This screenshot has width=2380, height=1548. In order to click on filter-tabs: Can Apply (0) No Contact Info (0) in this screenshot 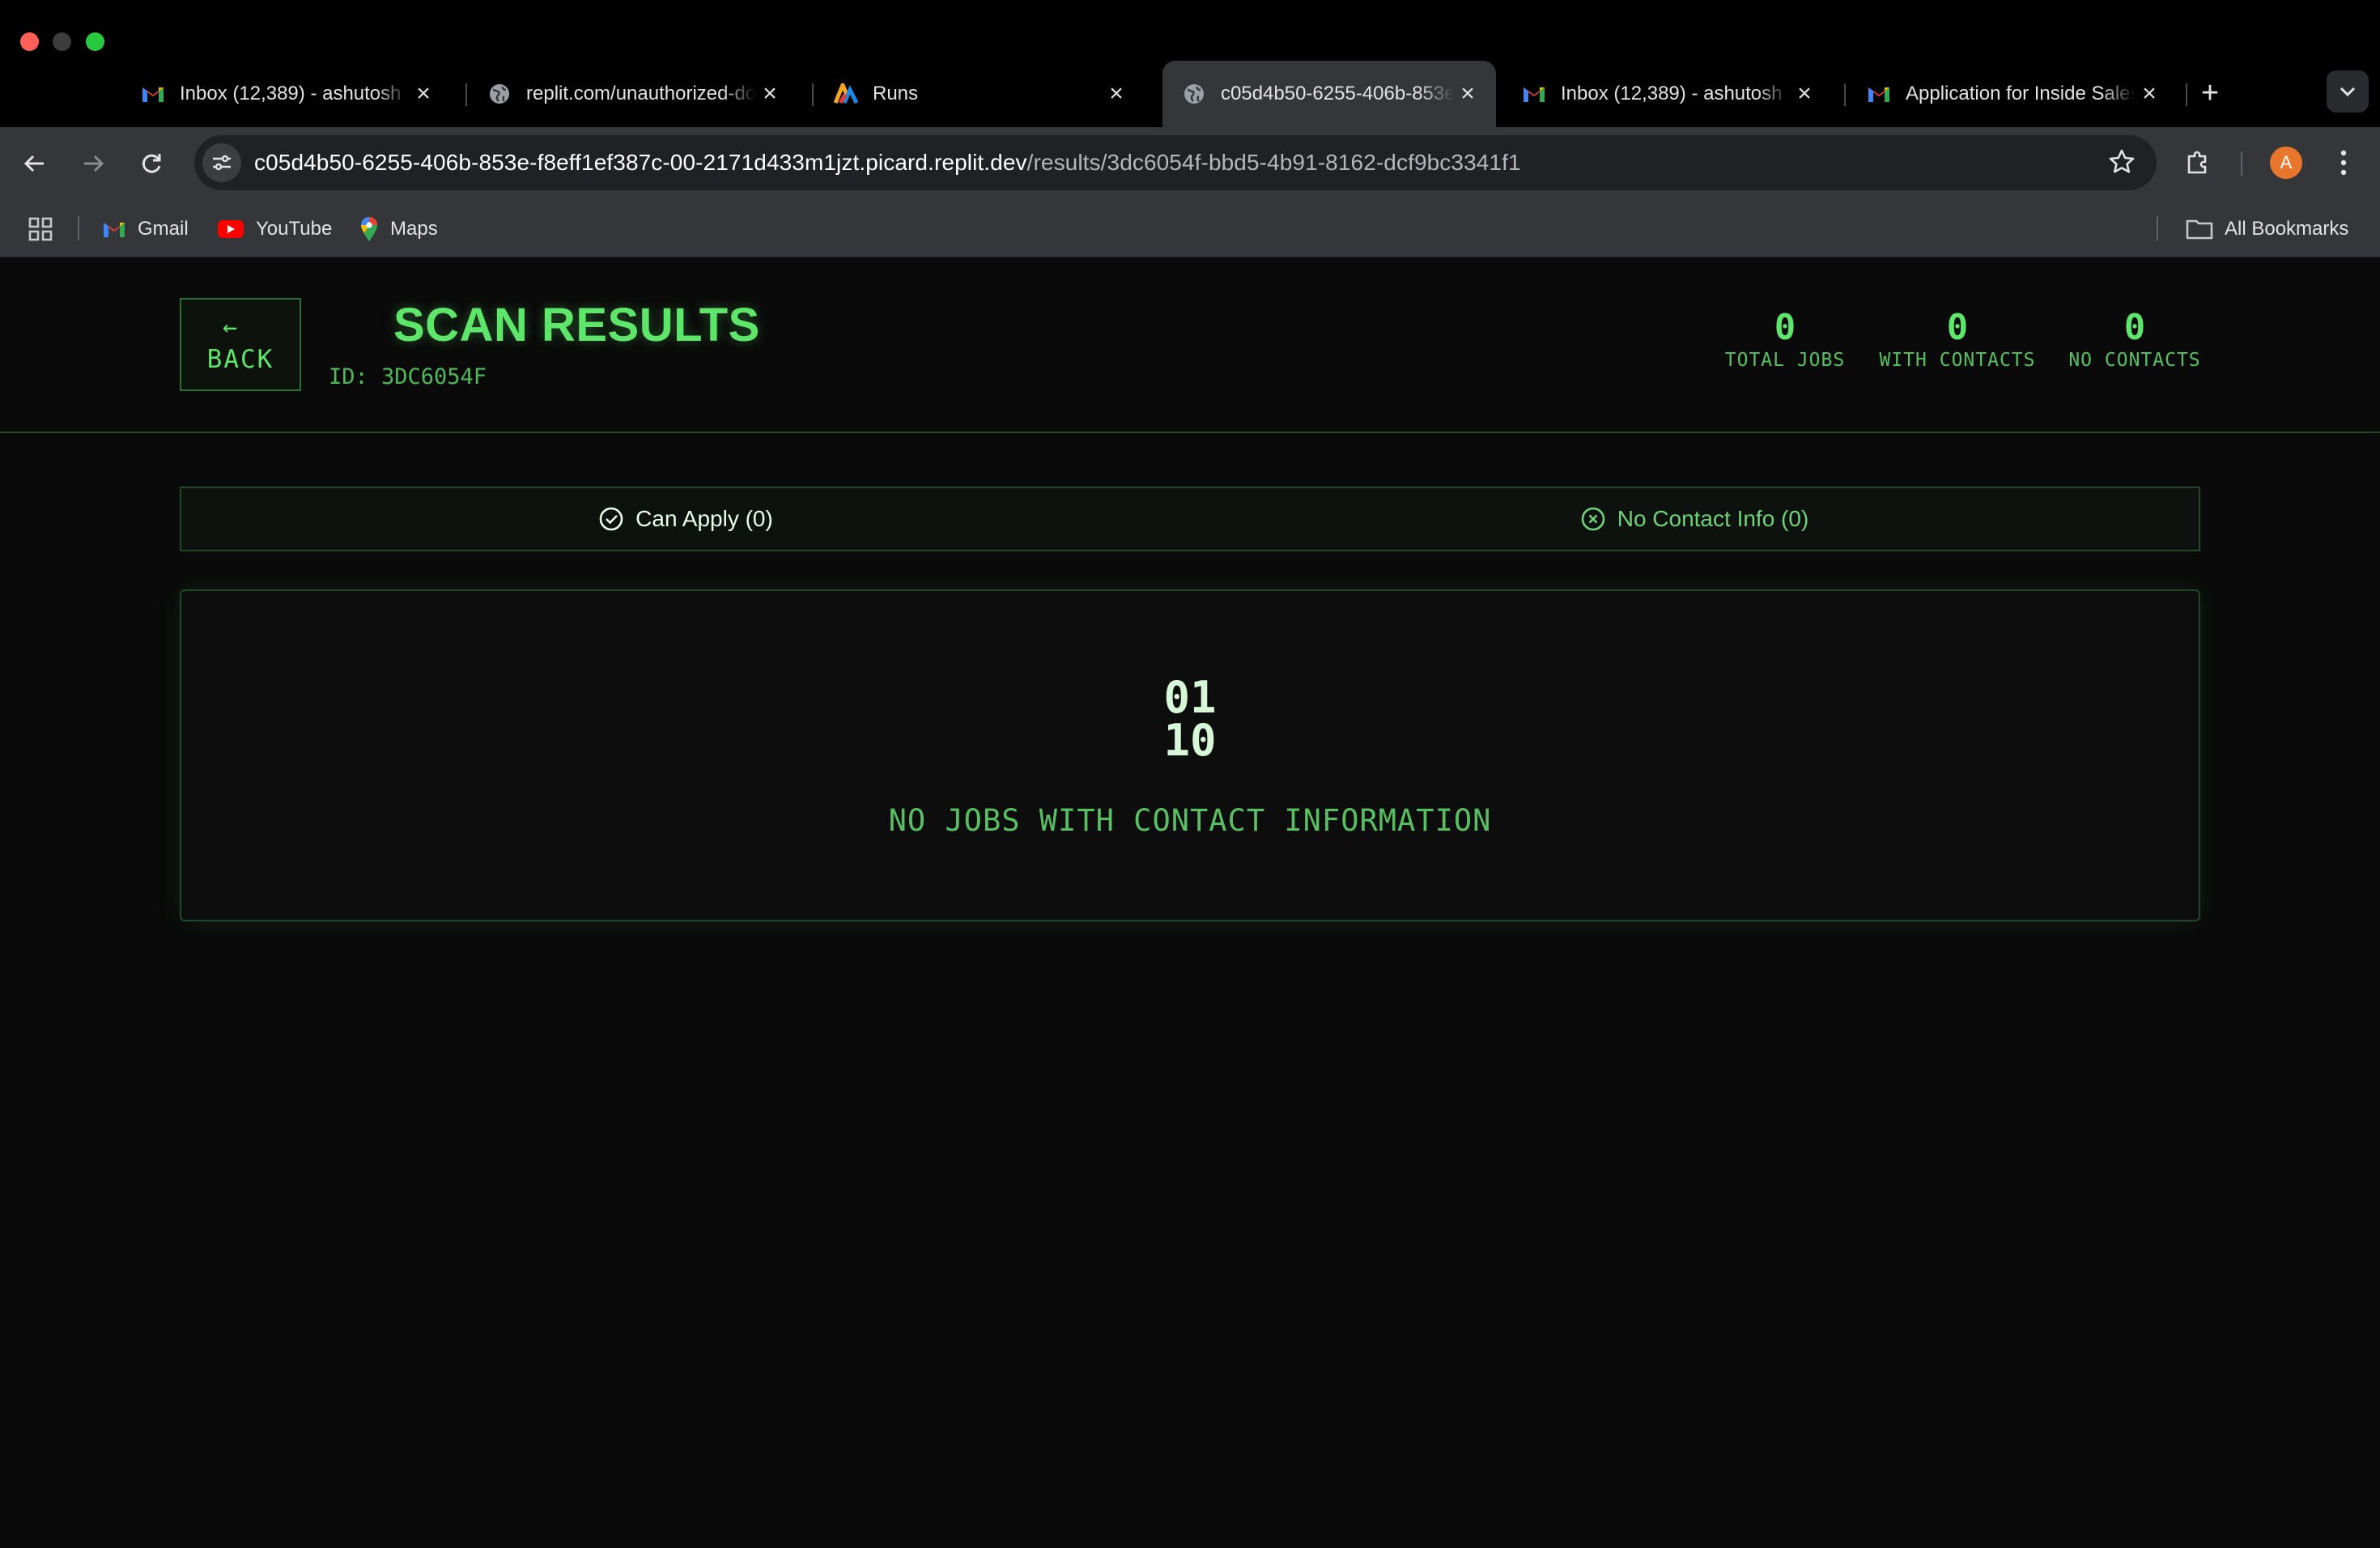, I will do `click(1190, 519)`.